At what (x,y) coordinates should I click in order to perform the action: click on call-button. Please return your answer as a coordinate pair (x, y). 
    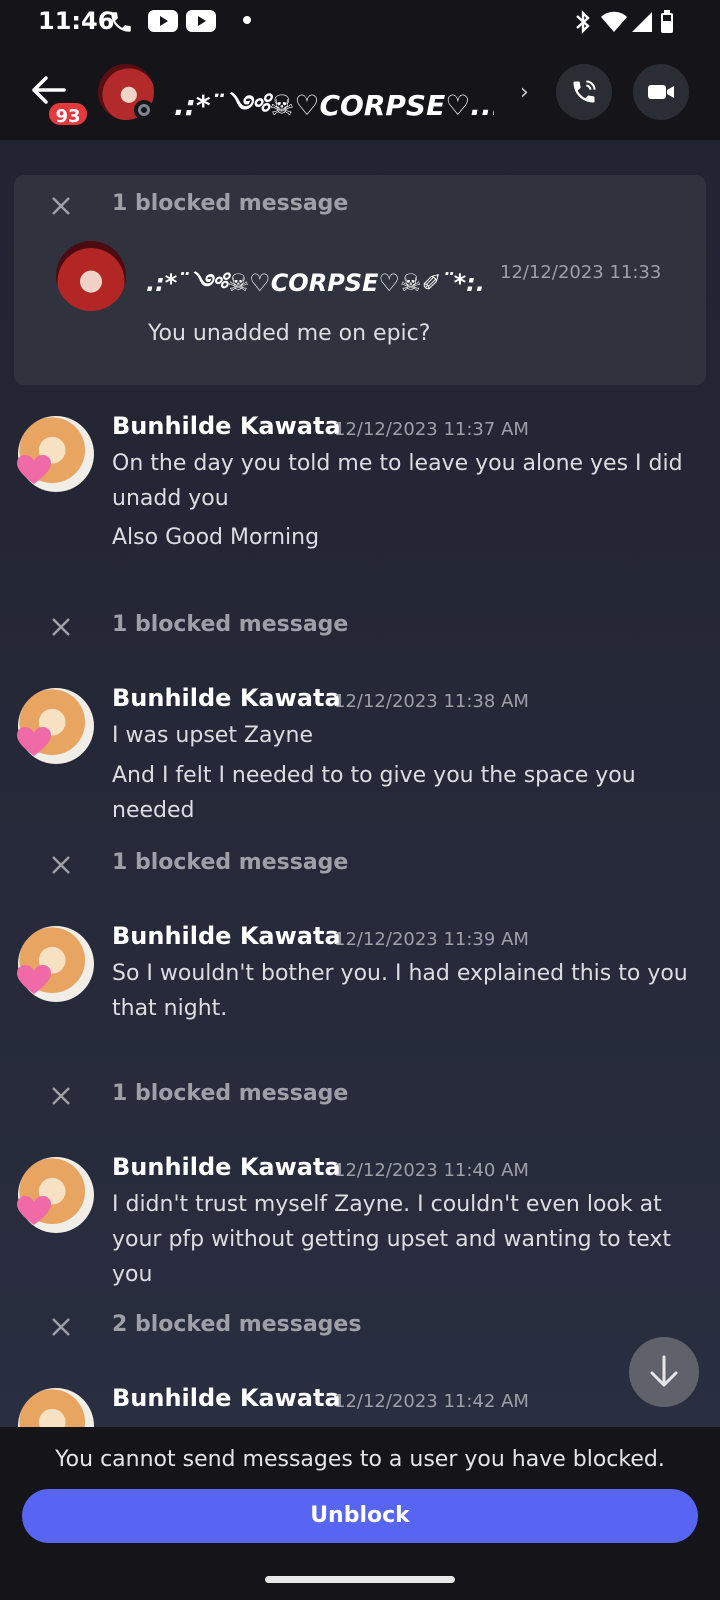
    Looking at the image, I should click on (584, 92).